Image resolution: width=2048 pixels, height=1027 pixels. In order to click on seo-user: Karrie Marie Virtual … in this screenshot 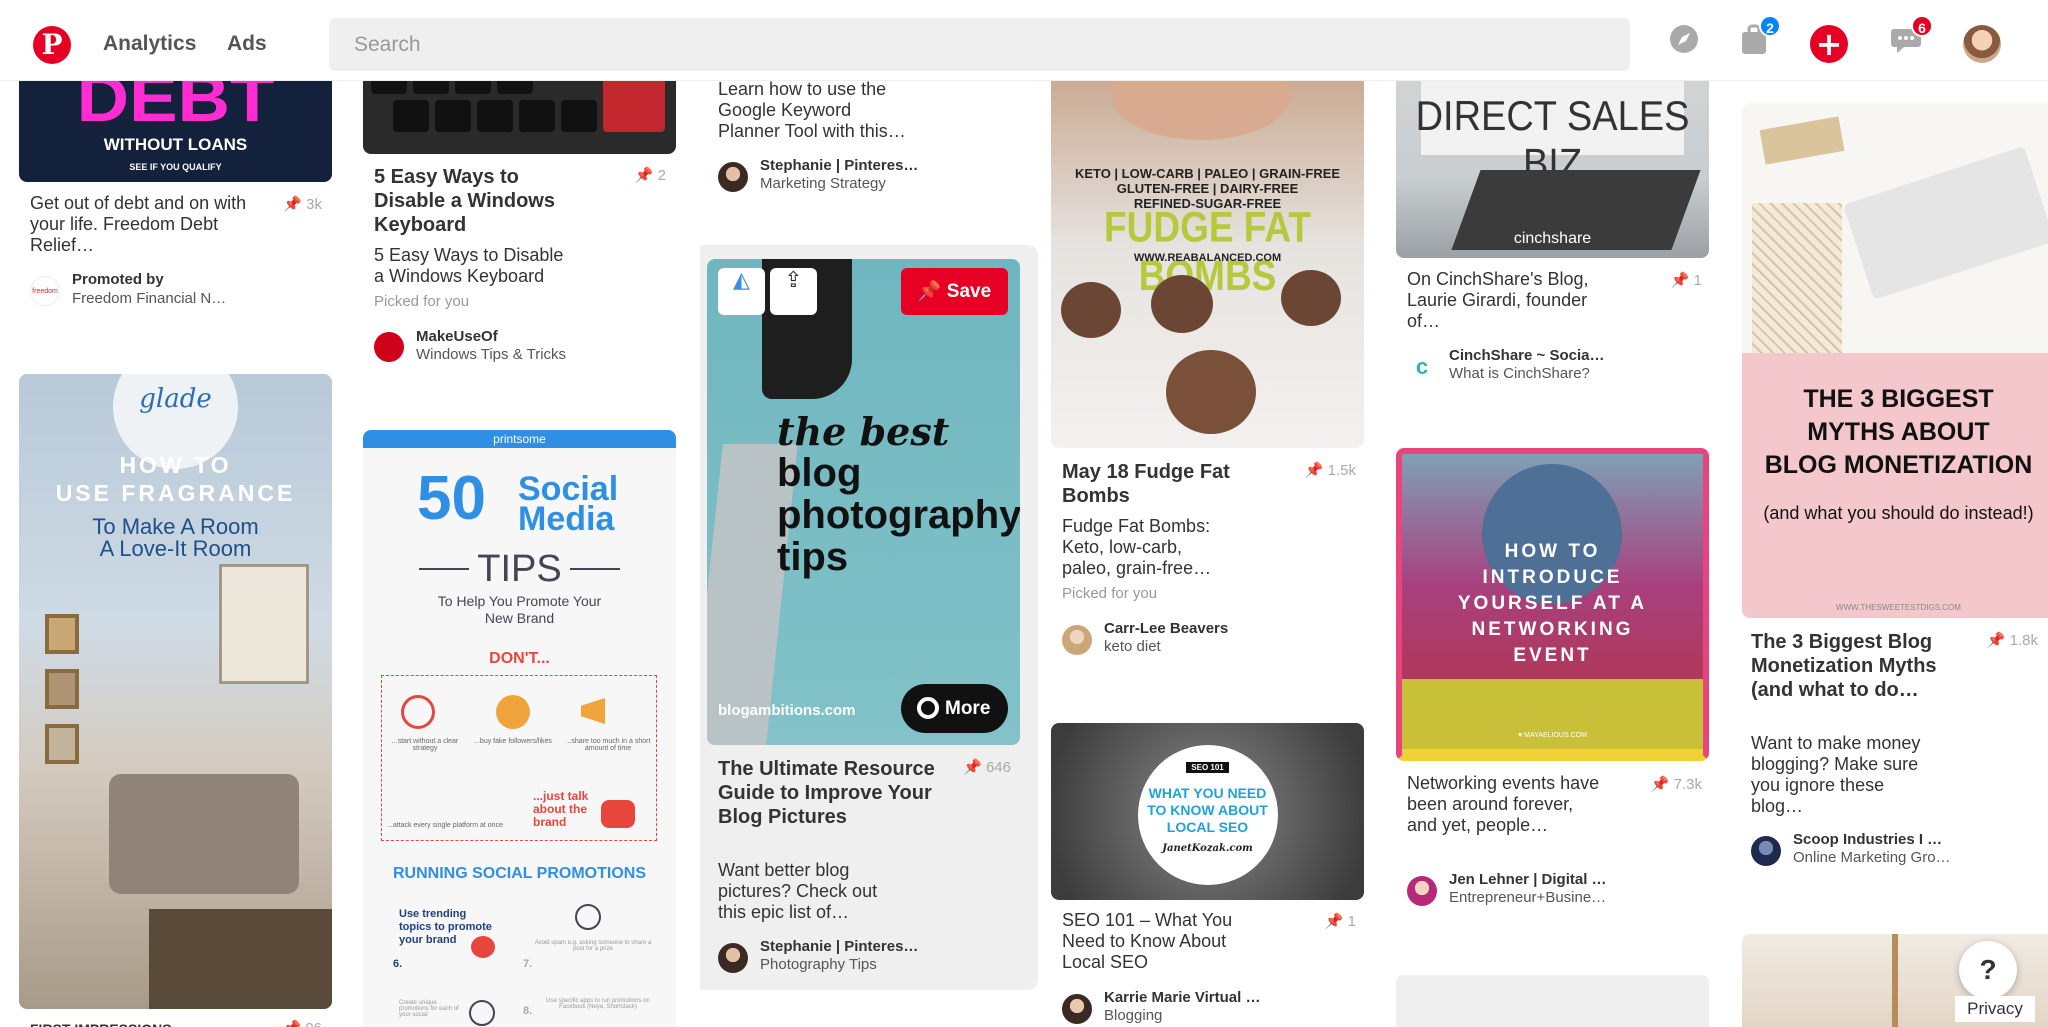, I will do `click(1199, 997)`.